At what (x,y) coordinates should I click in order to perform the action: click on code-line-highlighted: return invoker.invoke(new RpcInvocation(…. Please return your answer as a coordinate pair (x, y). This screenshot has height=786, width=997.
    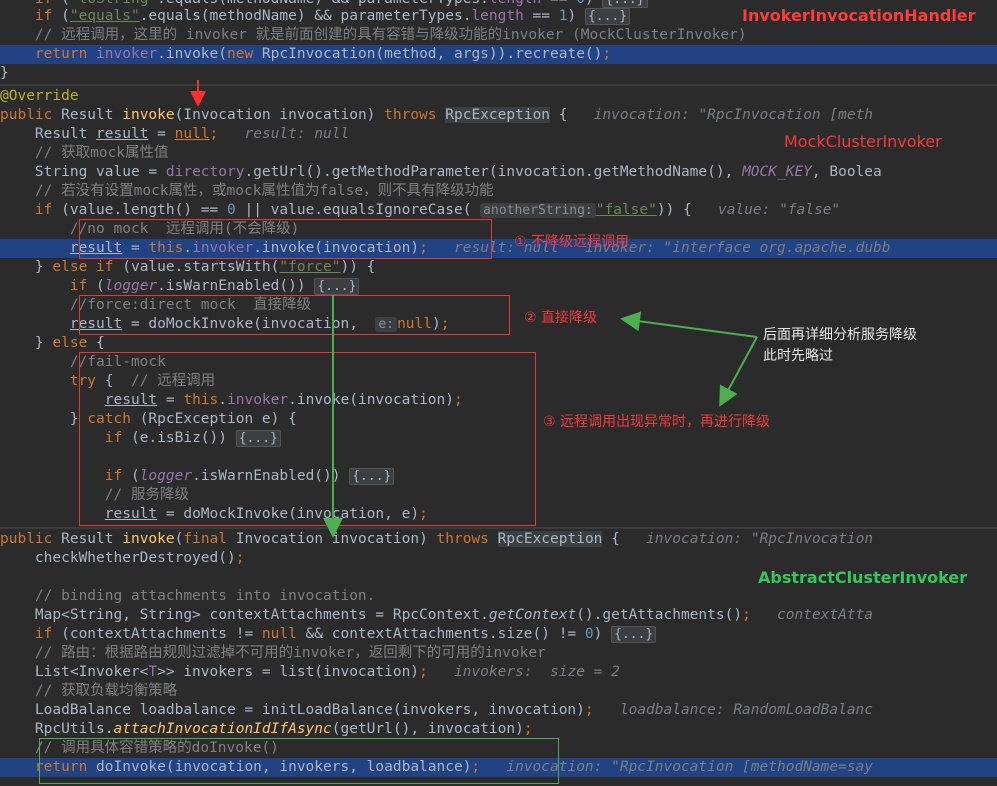
    Looking at the image, I should click on (498, 54).